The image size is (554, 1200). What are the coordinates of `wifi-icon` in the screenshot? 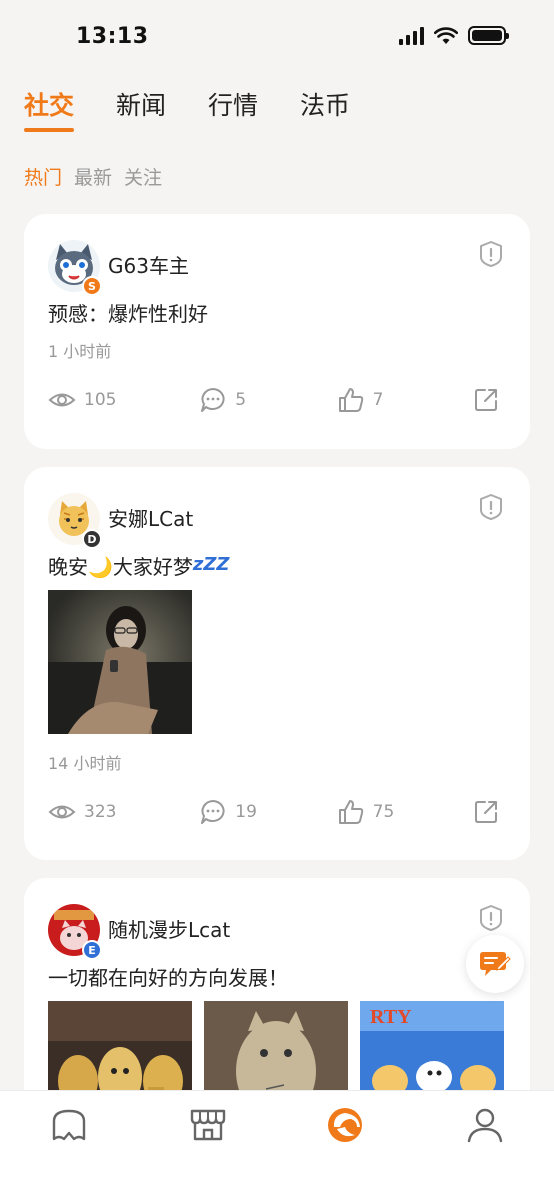 It's located at (446, 35).